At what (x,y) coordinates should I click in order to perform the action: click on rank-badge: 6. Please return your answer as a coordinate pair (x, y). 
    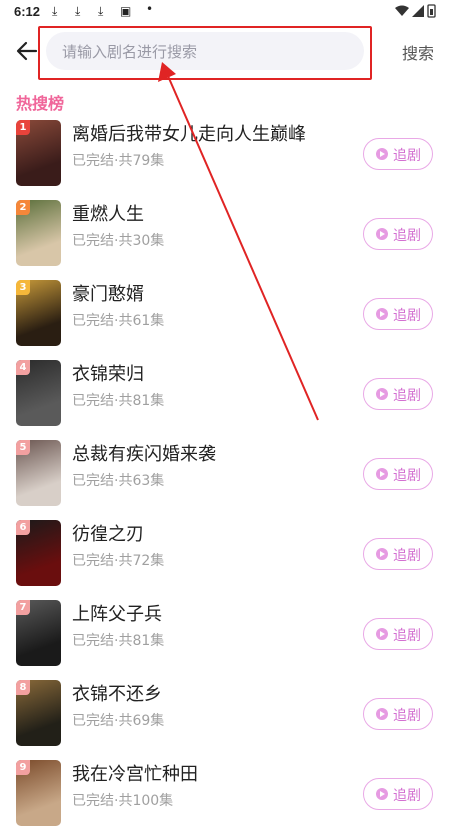
    Looking at the image, I should click on (23, 527).